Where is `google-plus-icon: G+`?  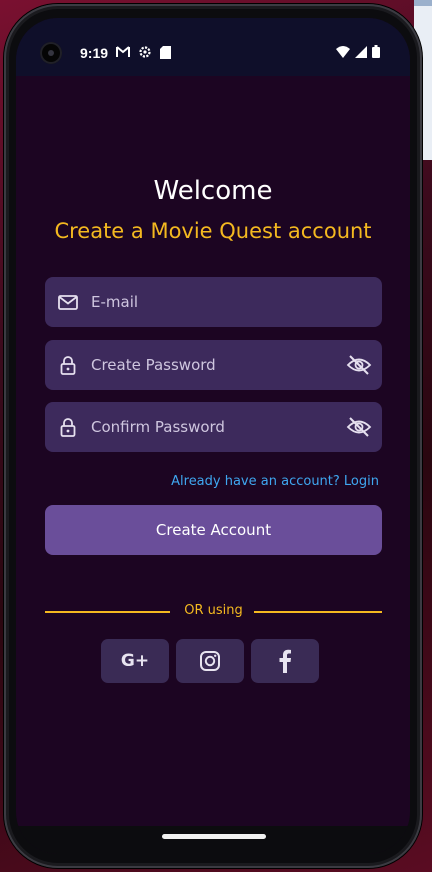
google-plus-icon: G+ is located at coordinates (135, 661).